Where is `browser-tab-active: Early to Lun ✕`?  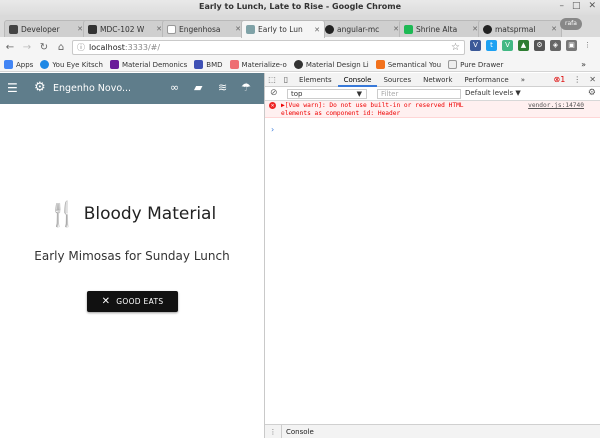 browser-tab-active: Early to Lun ✕ is located at coordinates (283, 29).